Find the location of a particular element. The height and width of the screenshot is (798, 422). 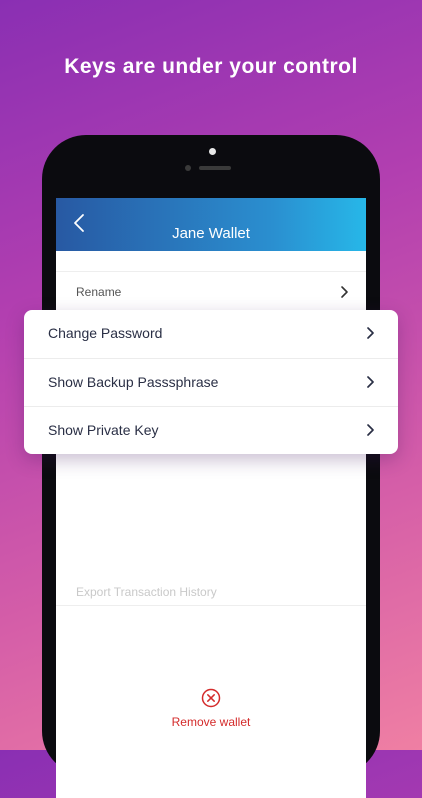

export-history-label: Export Transaction History is located at coordinates (146, 592).